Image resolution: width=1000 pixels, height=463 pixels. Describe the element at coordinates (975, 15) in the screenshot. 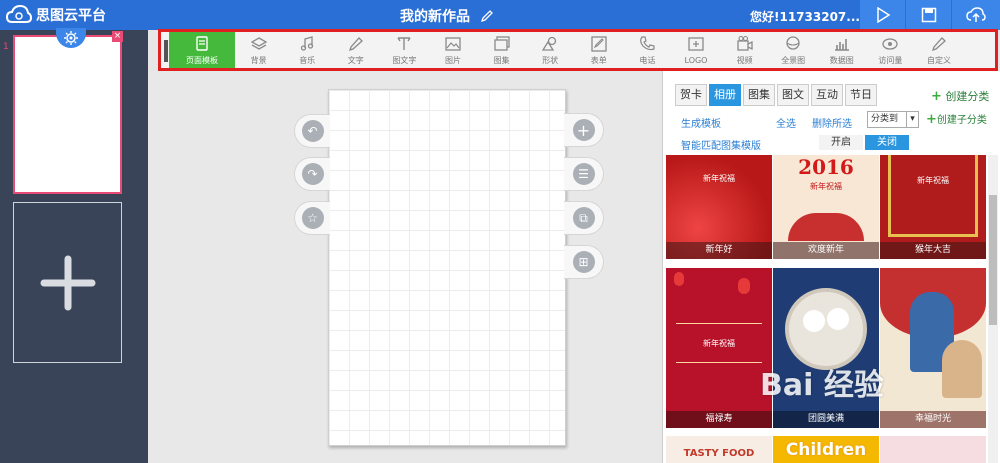

I see `publish-button` at that location.